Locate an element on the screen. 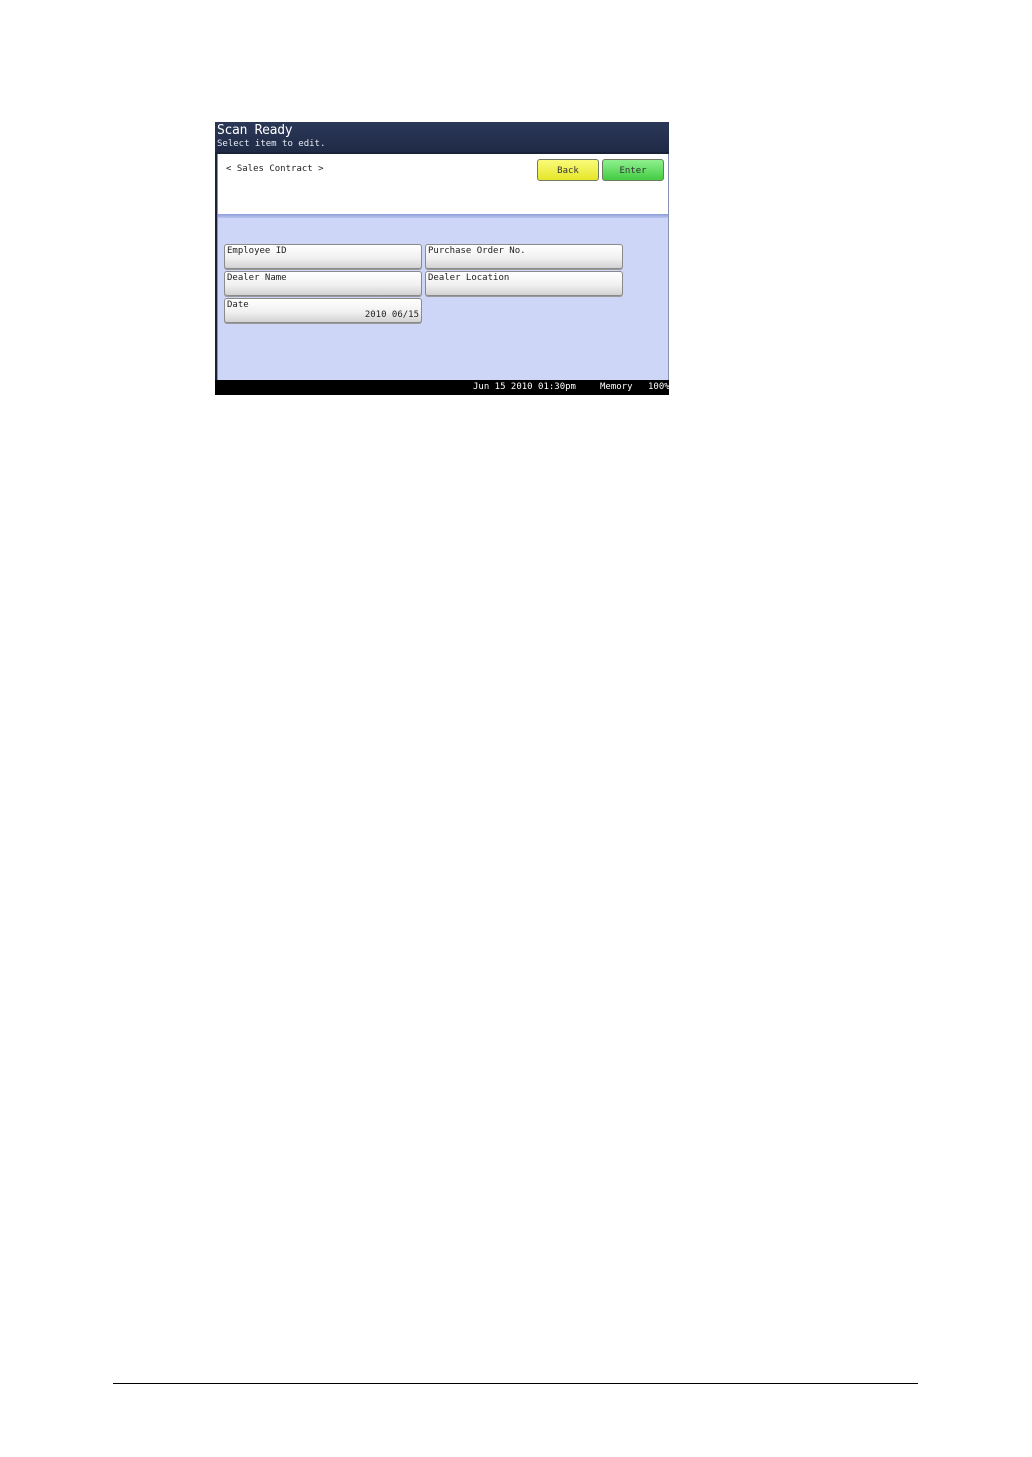 Image resolution: width=1032 pixels, height=1457 pixels. field-button-dealer-location: Dealer Location is located at coordinates (524, 283).